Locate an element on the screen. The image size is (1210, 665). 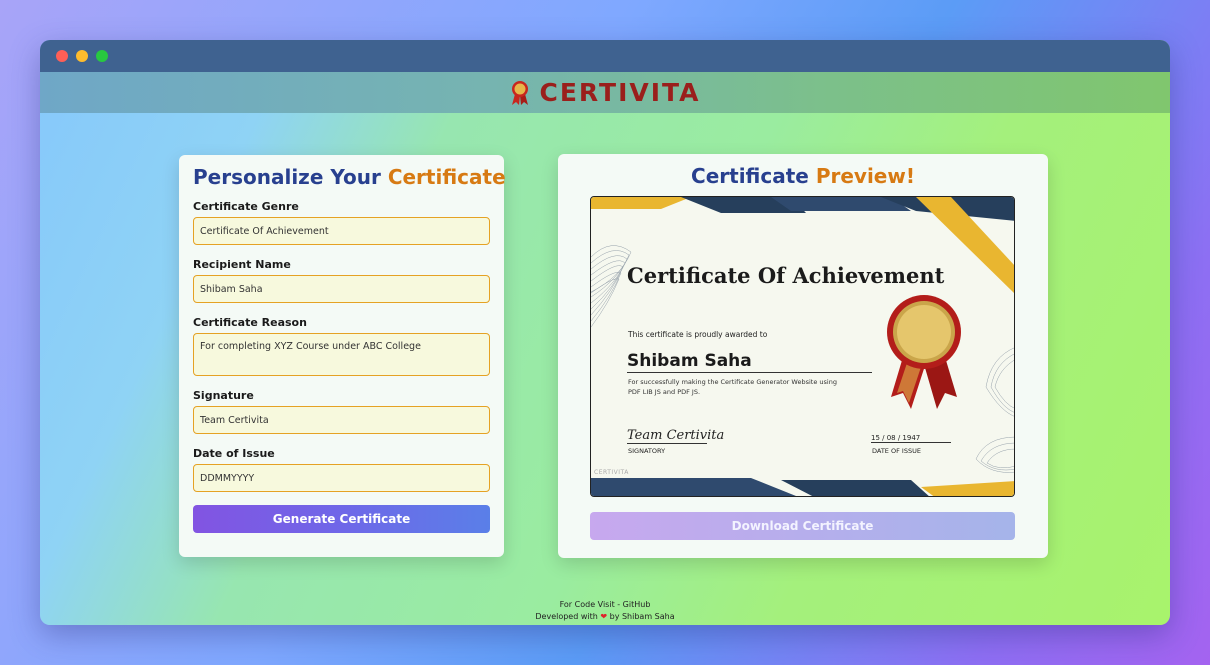
certificate-signatory-label: SIGNATORY is located at coordinates (647, 451).